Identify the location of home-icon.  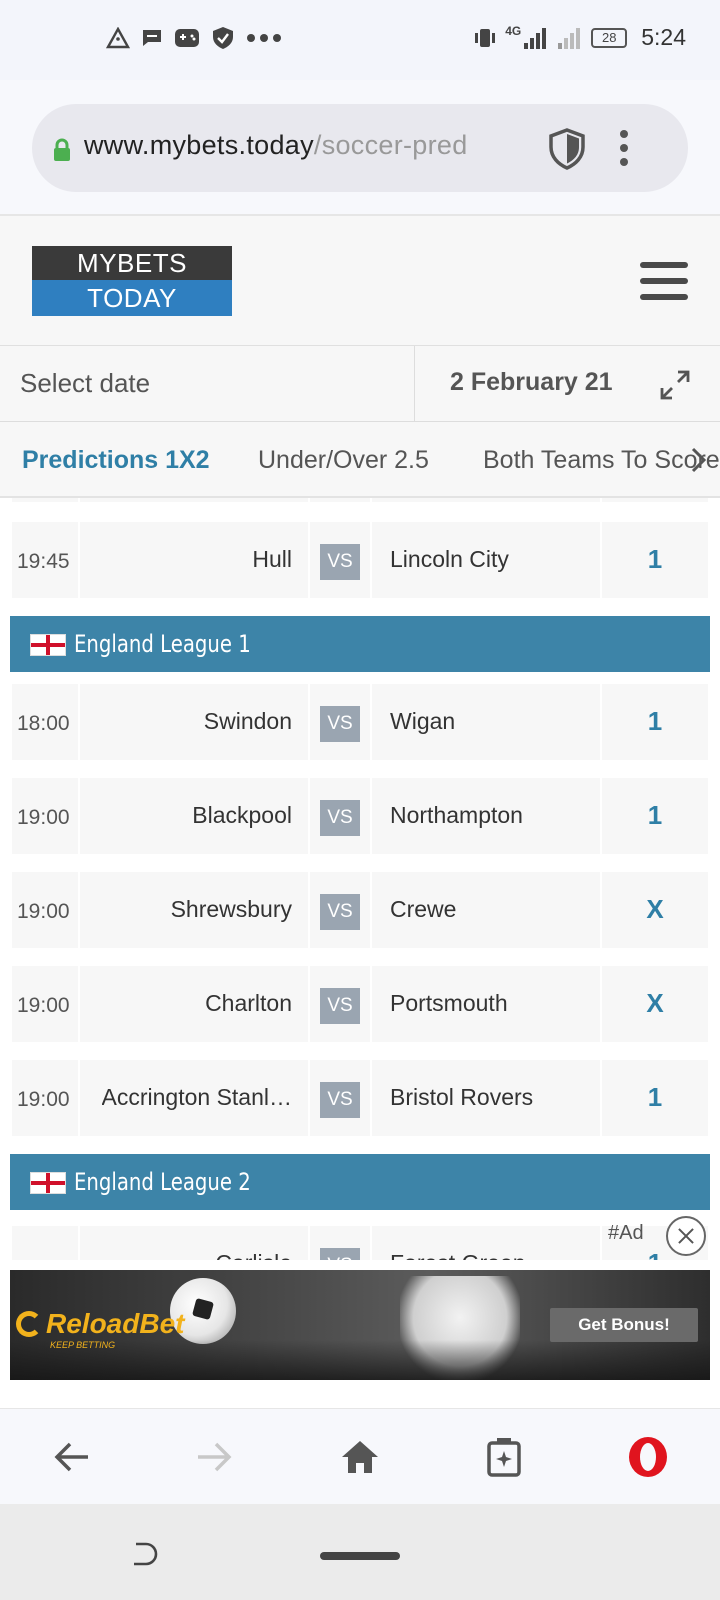
(360, 1457).